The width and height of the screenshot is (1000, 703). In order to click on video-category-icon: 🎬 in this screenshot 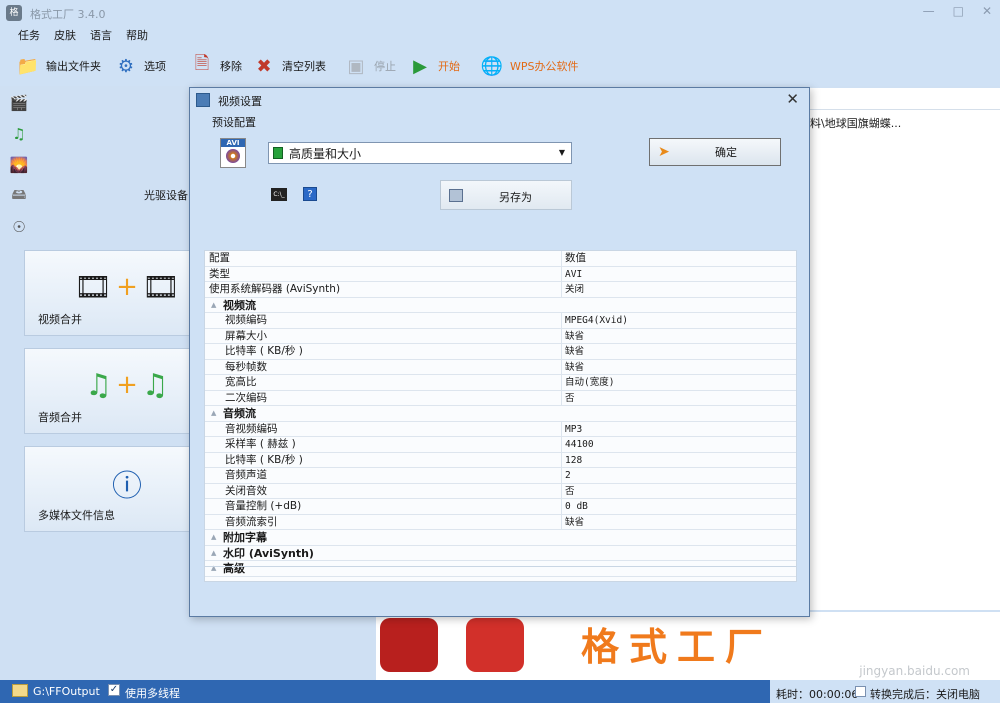, I will do `click(19, 103)`.